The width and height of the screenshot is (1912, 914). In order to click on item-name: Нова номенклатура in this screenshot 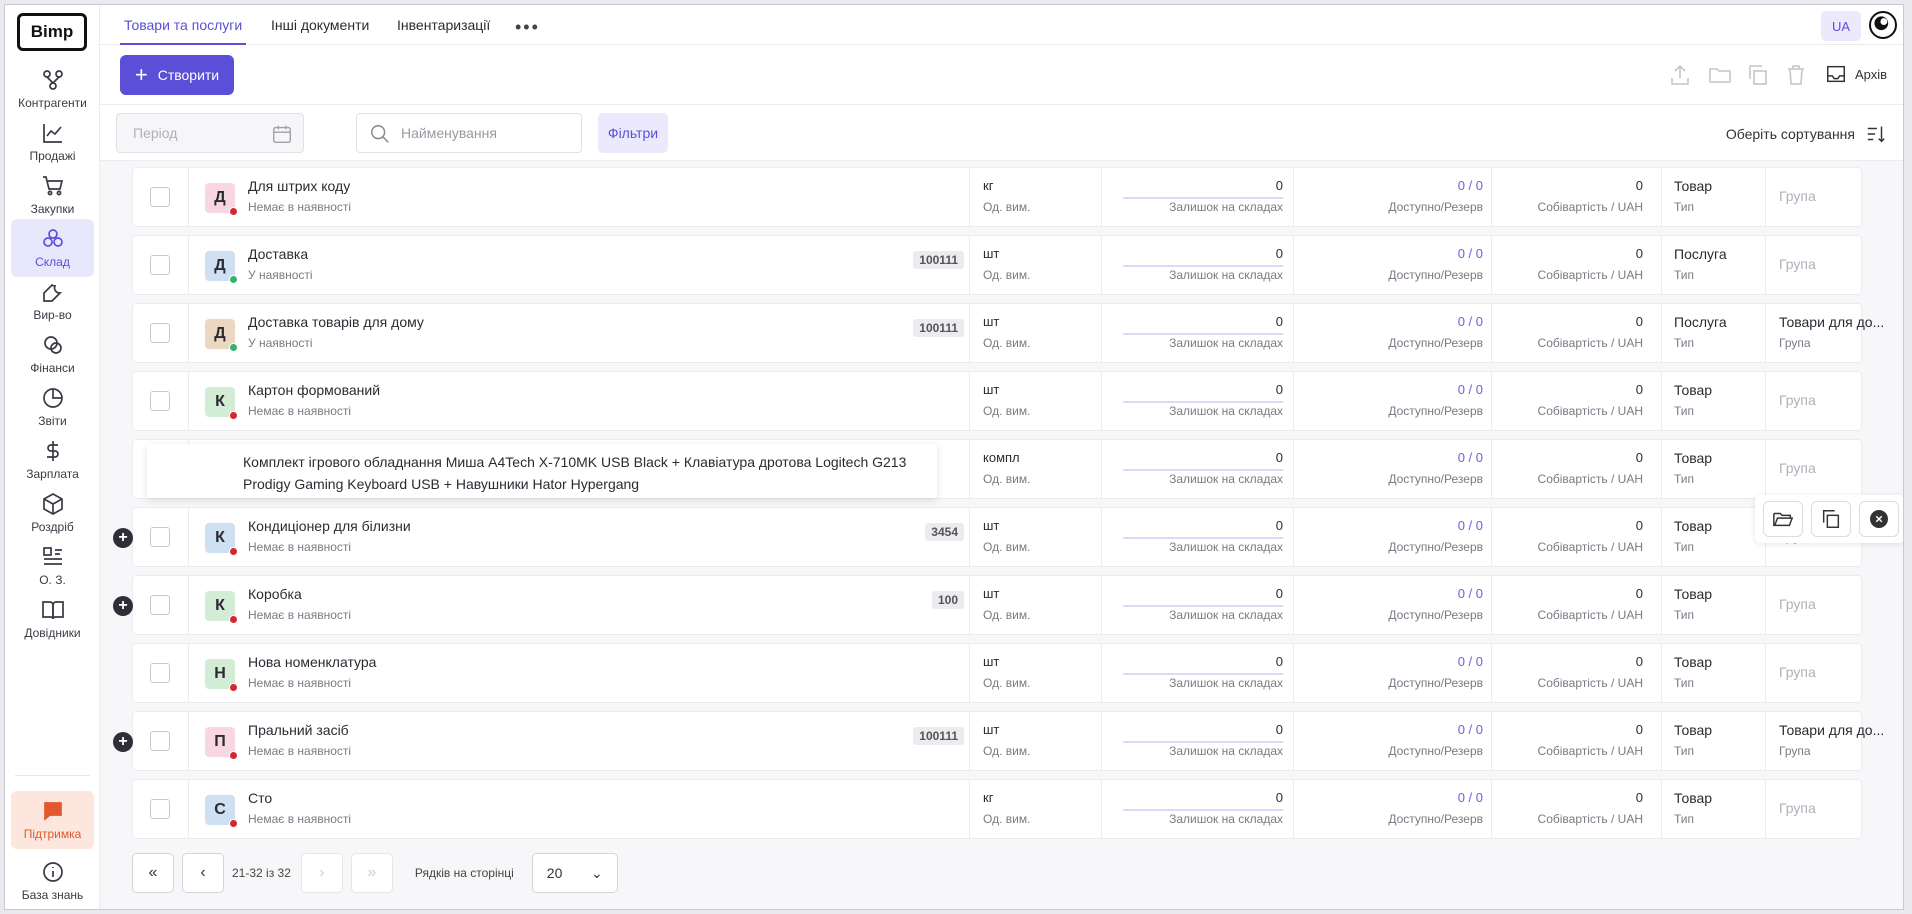, I will do `click(312, 662)`.